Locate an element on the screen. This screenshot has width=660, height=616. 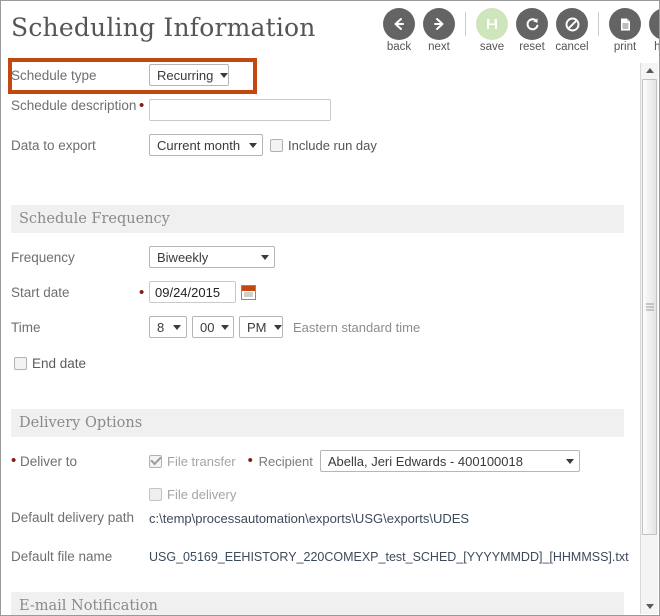
row-time: Time • 8 00 PM Eastern standard time is located at coordinates (321, 327).